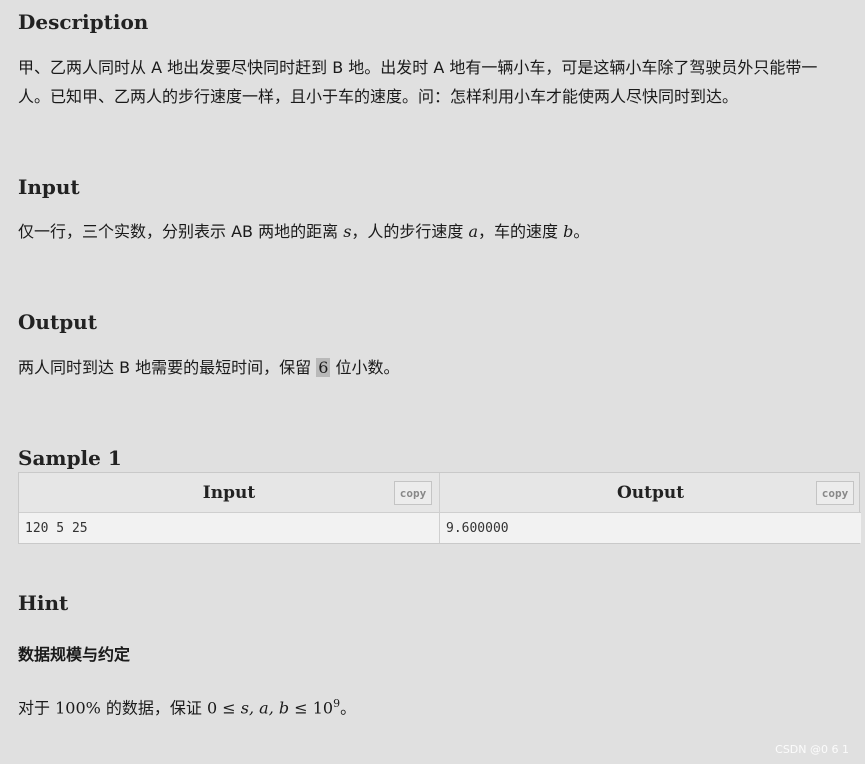 The image size is (865, 764). What do you see at coordinates (365, 367) in the screenshot?
I see `output-text-part: 位小数。` at bounding box center [365, 367].